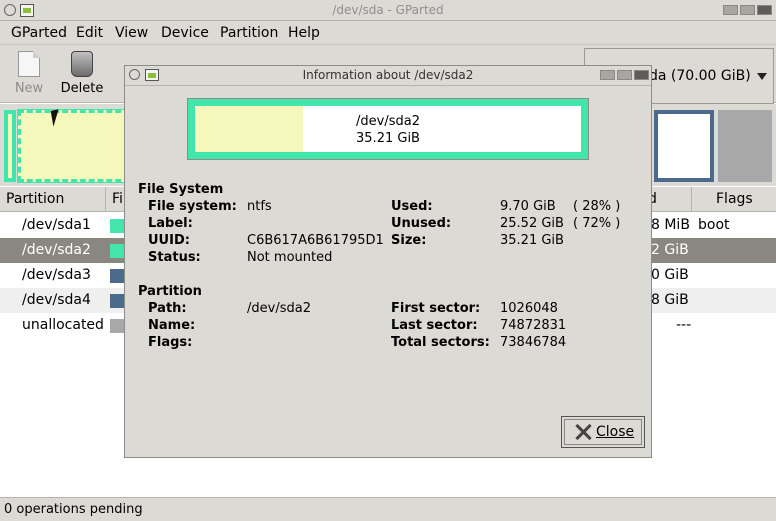 The image size is (776, 521). I want to click on row-size: 8 MiB, so click(670, 225).